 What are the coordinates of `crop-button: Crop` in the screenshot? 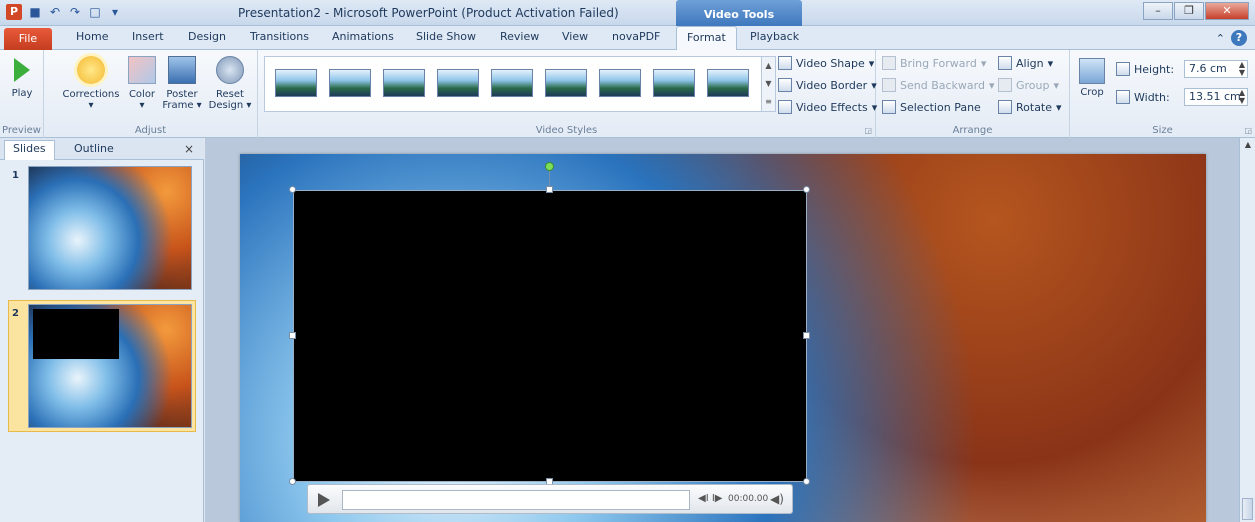 It's located at (1092, 76).